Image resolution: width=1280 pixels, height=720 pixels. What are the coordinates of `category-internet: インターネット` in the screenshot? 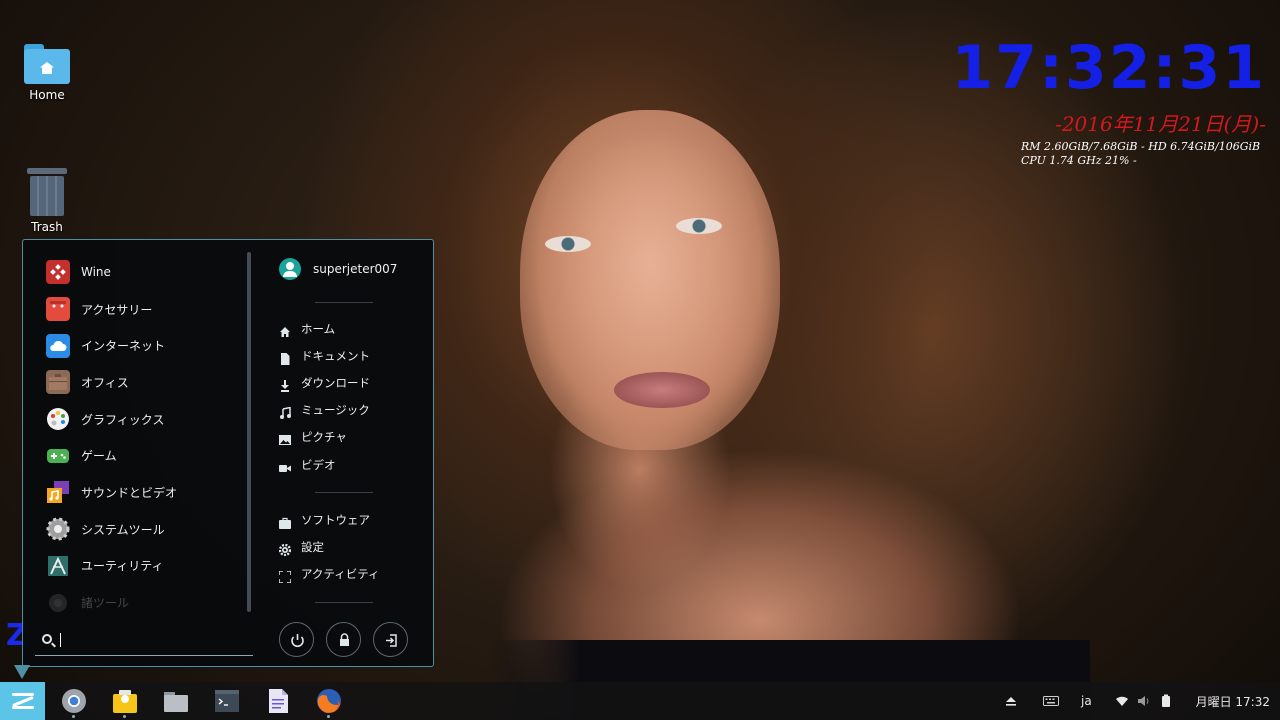 It's located at (140, 345).